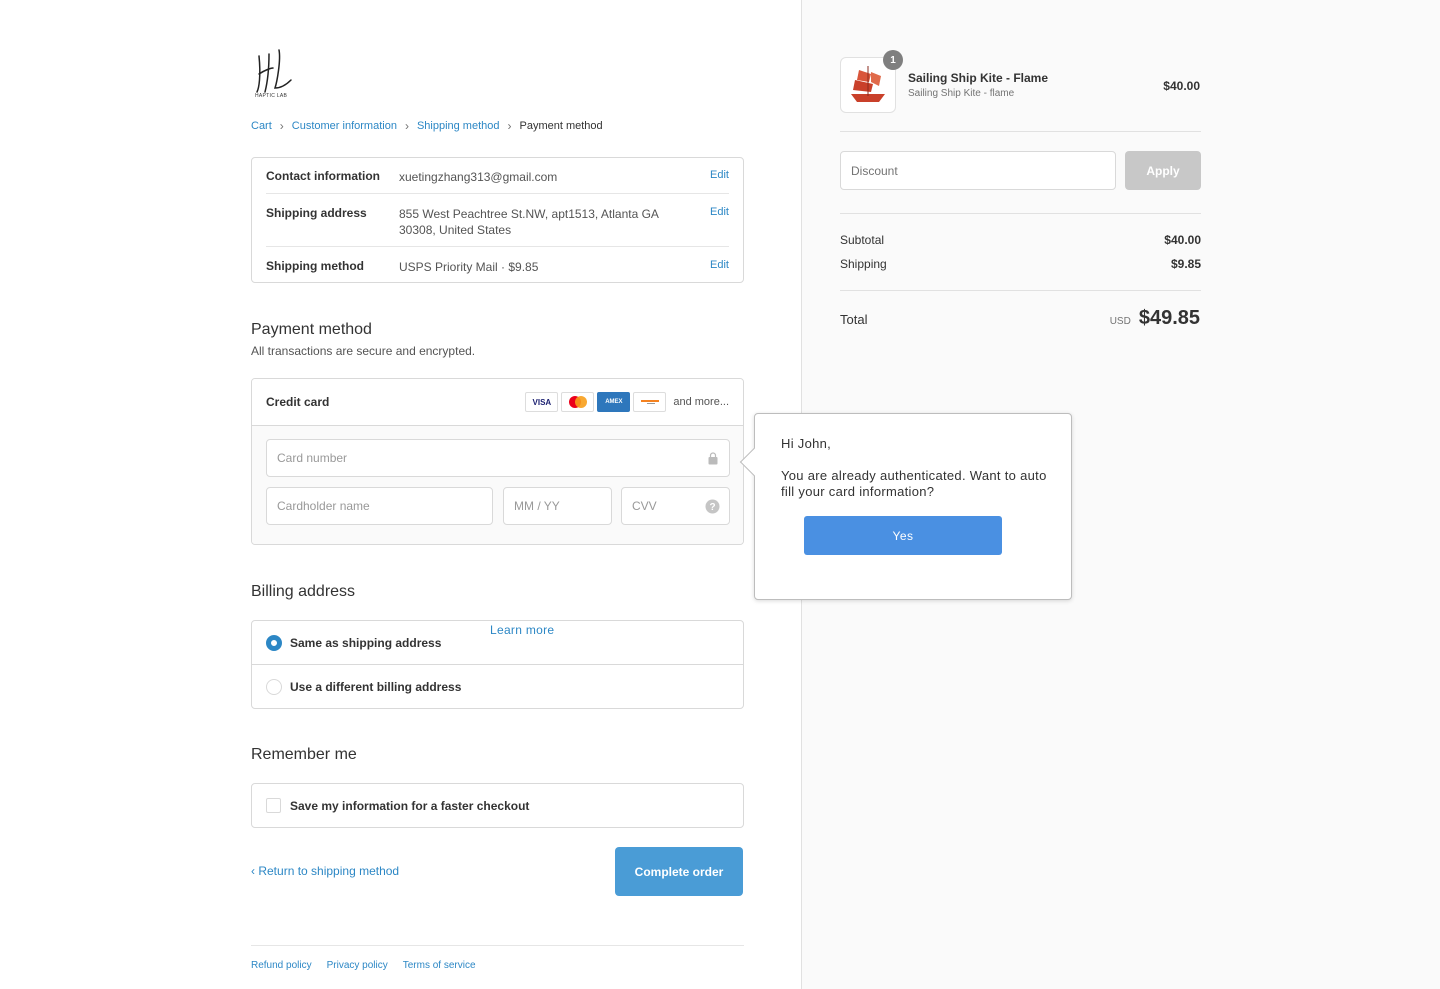  What do you see at coordinates (329, 871) in the screenshot?
I see `return-label: Return to shipping method` at bounding box center [329, 871].